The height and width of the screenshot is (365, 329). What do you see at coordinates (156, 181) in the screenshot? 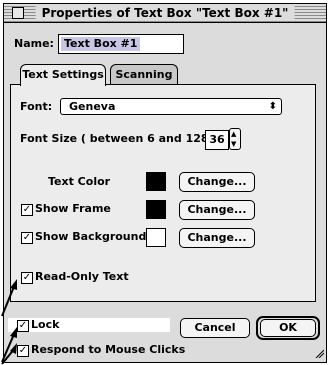
I see `text-color-swatch` at bounding box center [156, 181].